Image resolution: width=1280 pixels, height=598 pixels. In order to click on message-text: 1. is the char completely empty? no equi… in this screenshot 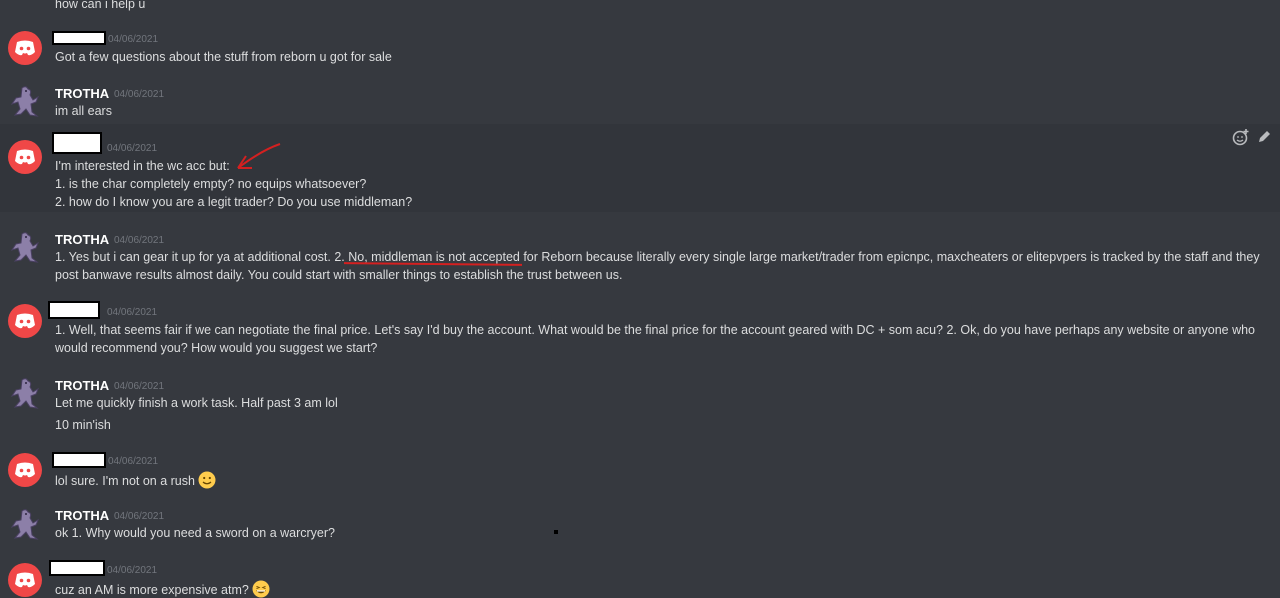, I will do `click(211, 184)`.